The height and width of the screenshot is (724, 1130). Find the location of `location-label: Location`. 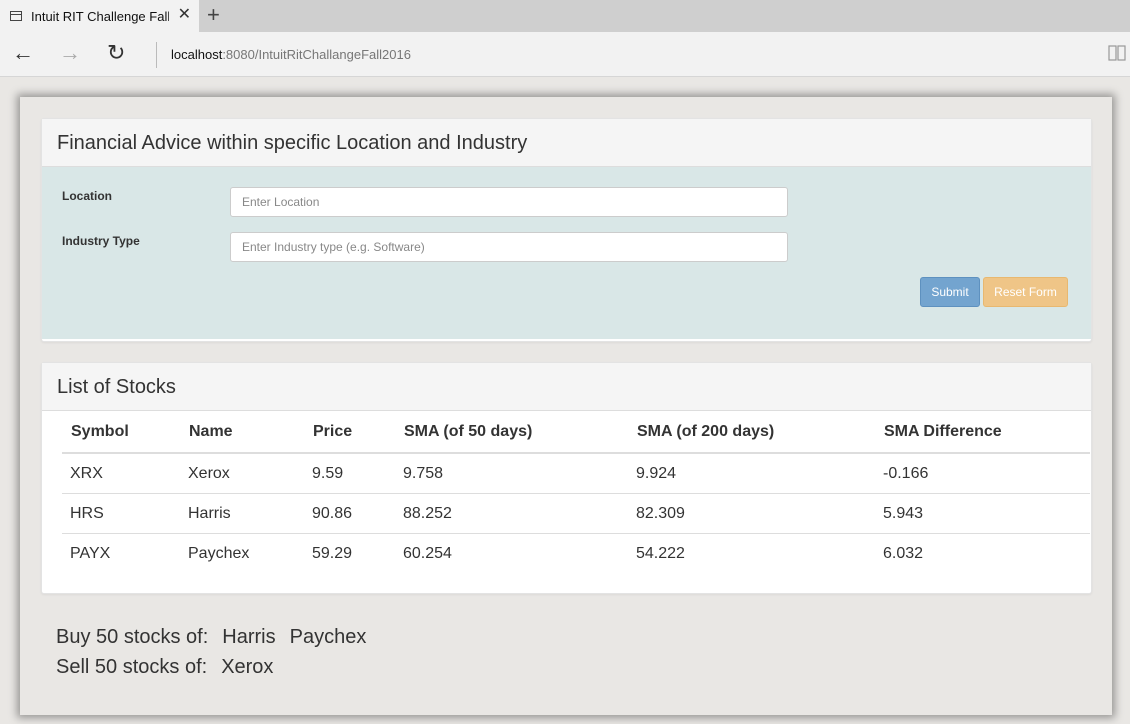

location-label: Location is located at coordinates (87, 196).